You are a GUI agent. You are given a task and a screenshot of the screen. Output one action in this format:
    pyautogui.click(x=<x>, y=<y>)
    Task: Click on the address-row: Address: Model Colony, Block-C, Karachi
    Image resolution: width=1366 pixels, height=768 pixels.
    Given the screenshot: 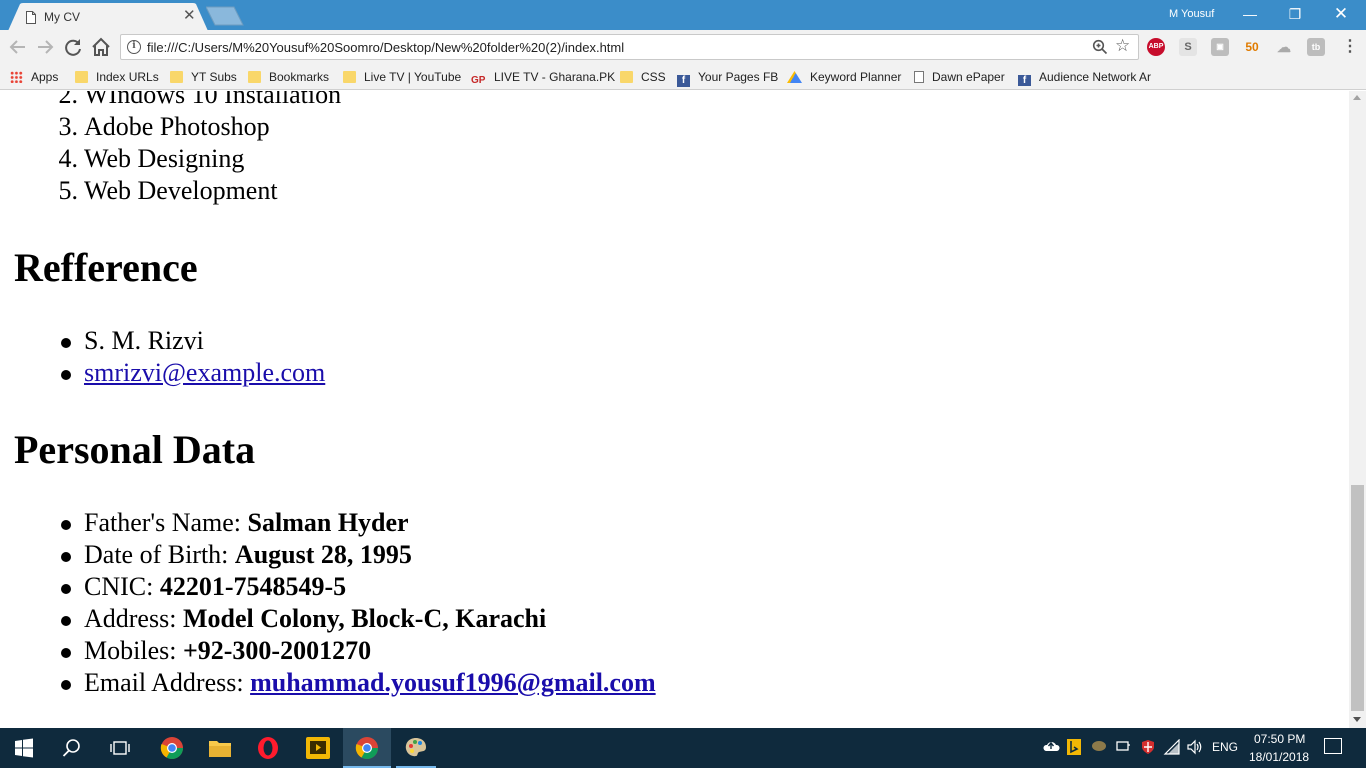 What is the action you would take?
    pyautogui.click(x=315, y=619)
    